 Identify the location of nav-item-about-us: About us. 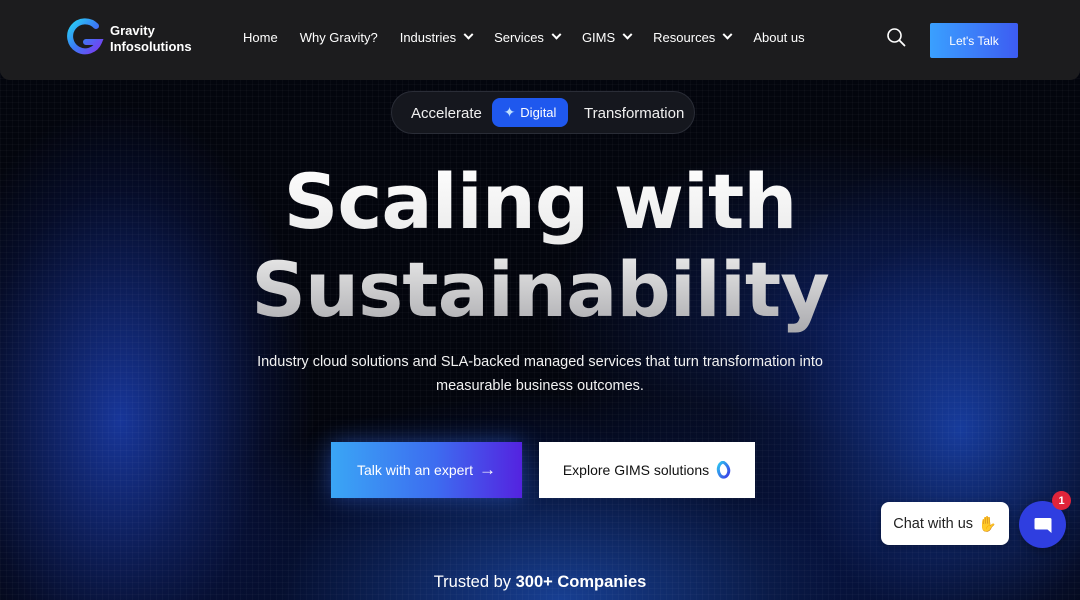
(778, 37).